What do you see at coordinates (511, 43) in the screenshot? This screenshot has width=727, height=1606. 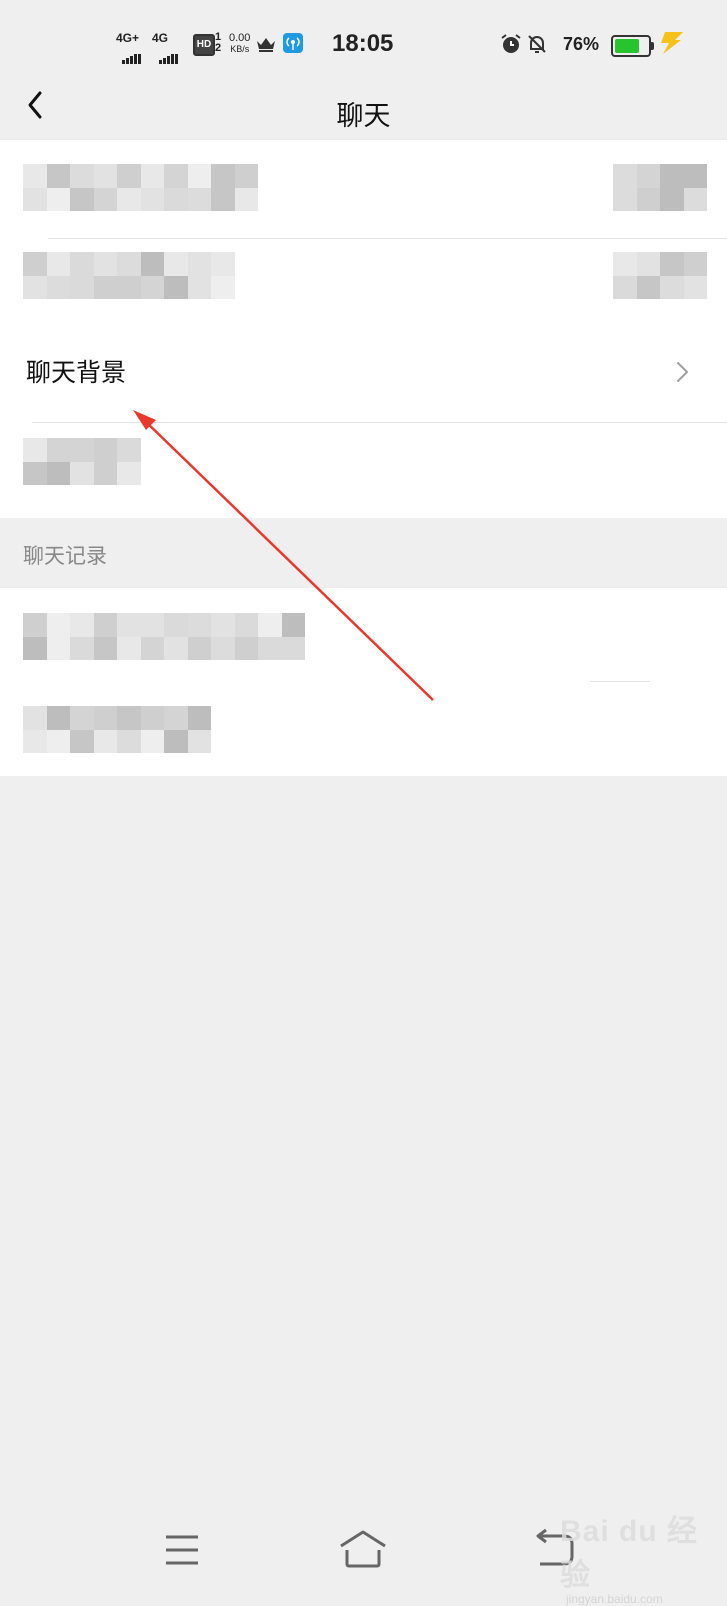 I see `alarm-icon` at bounding box center [511, 43].